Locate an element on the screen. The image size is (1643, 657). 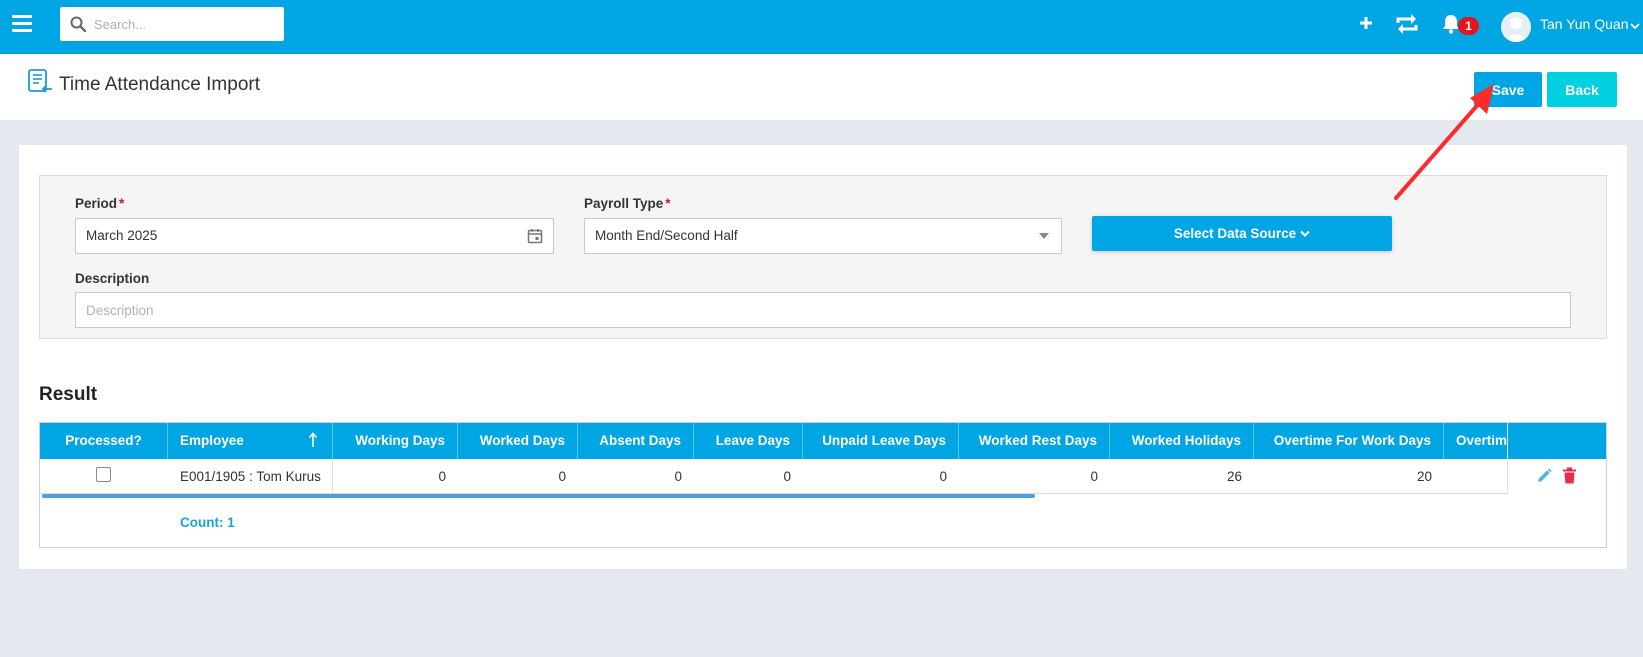
column-header-processed: Processed? is located at coordinates (104, 441).